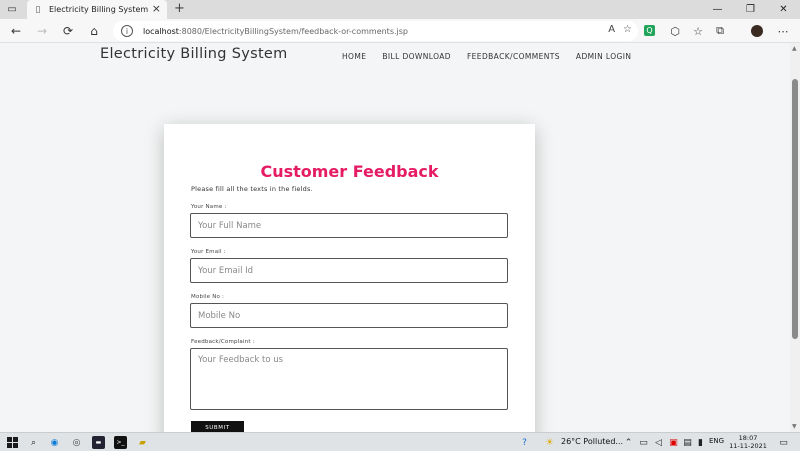  Describe the element at coordinates (717, 9) in the screenshot. I see `minimize-button: —` at that location.